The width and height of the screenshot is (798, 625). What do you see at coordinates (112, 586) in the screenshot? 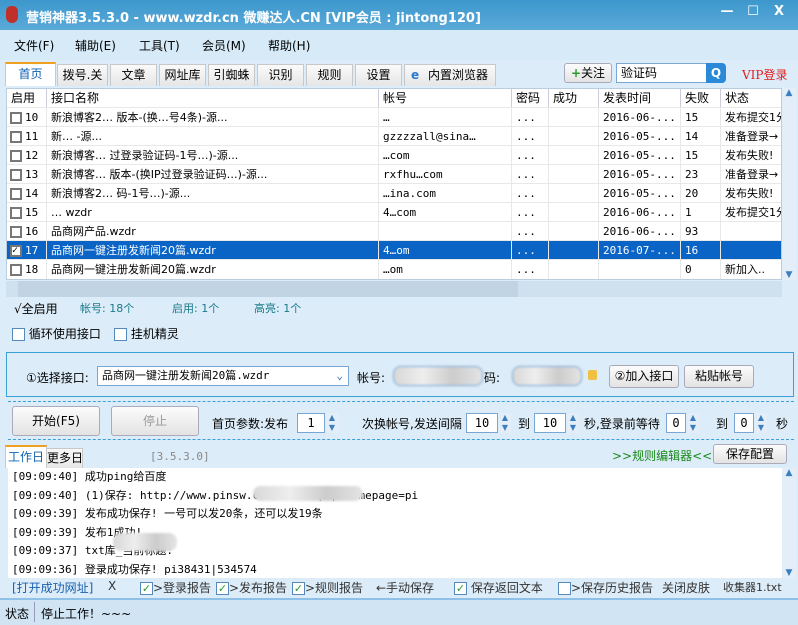
I see `clear-x-button: X` at bounding box center [112, 586].